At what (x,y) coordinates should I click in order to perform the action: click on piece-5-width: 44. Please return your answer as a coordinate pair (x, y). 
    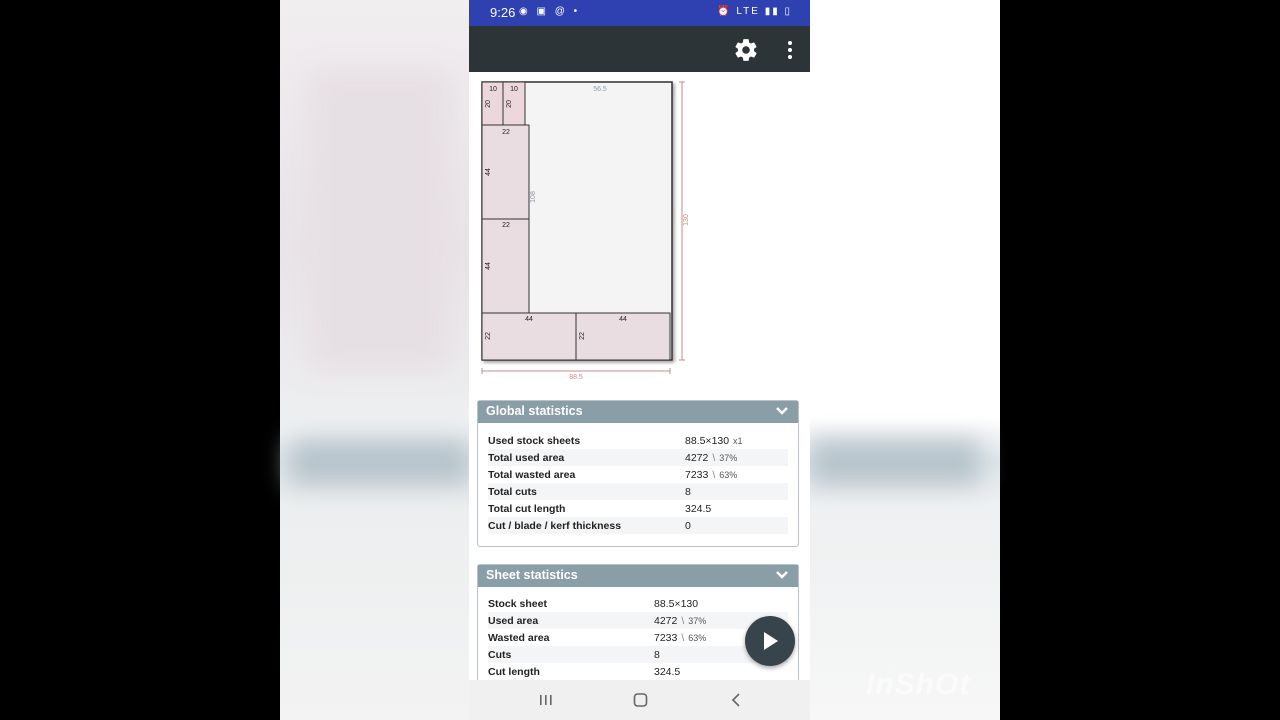
    Looking at the image, I should click on (529, 319).